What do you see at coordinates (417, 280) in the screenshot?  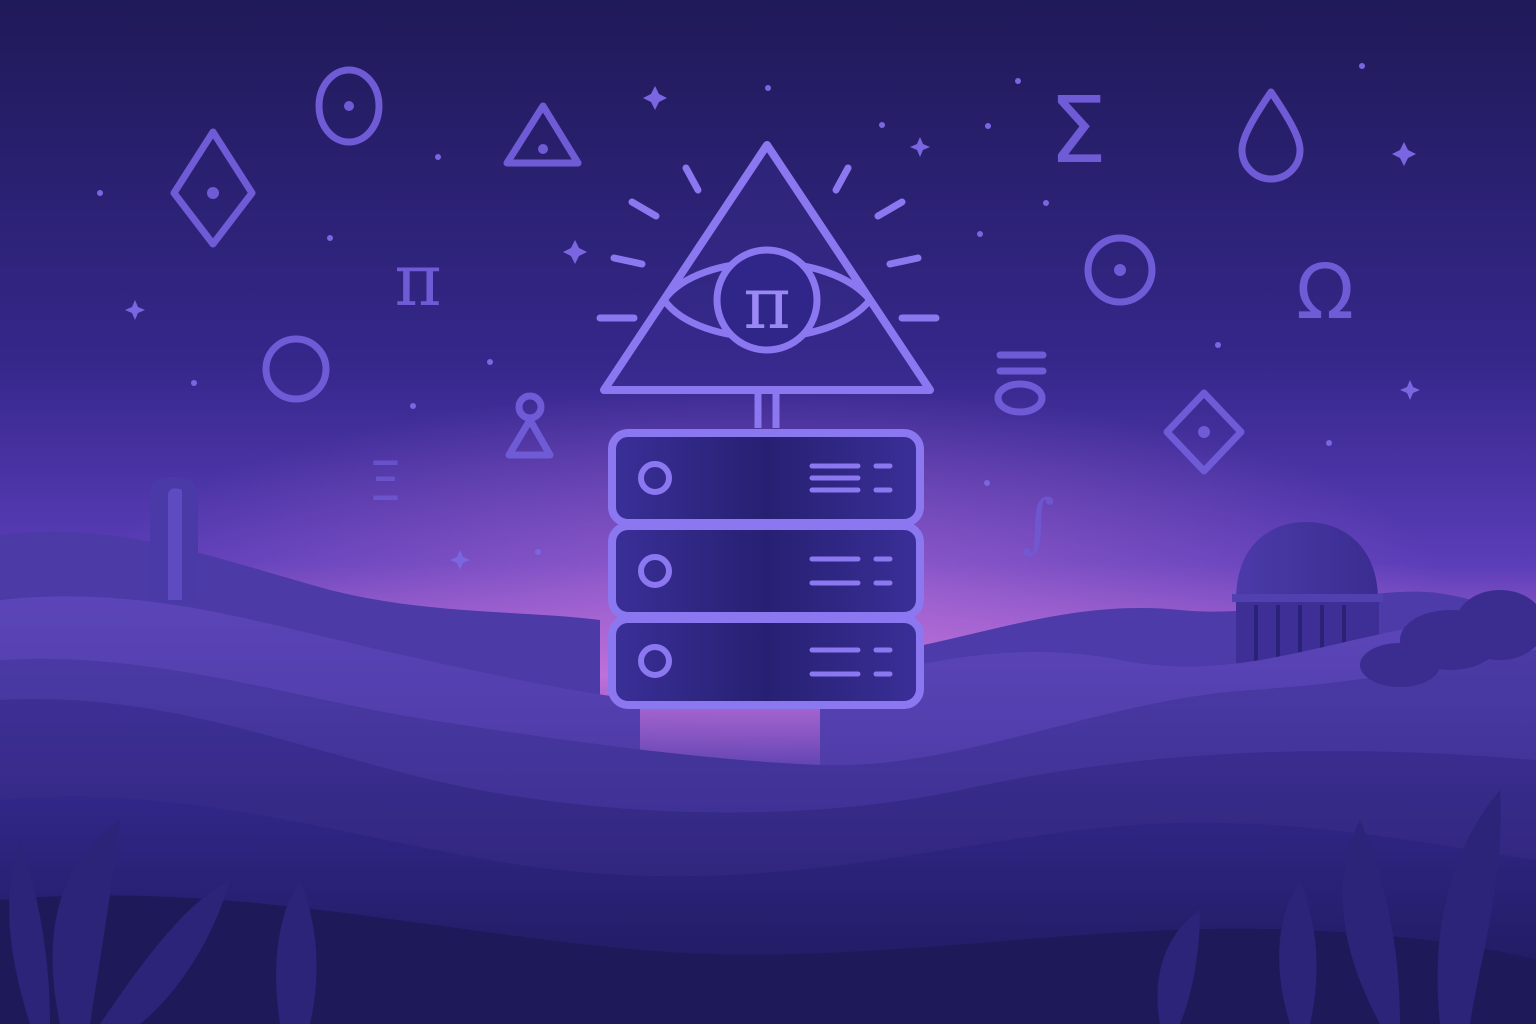 I see `pi-symbol-small: π` at bounding box center [417, 280].